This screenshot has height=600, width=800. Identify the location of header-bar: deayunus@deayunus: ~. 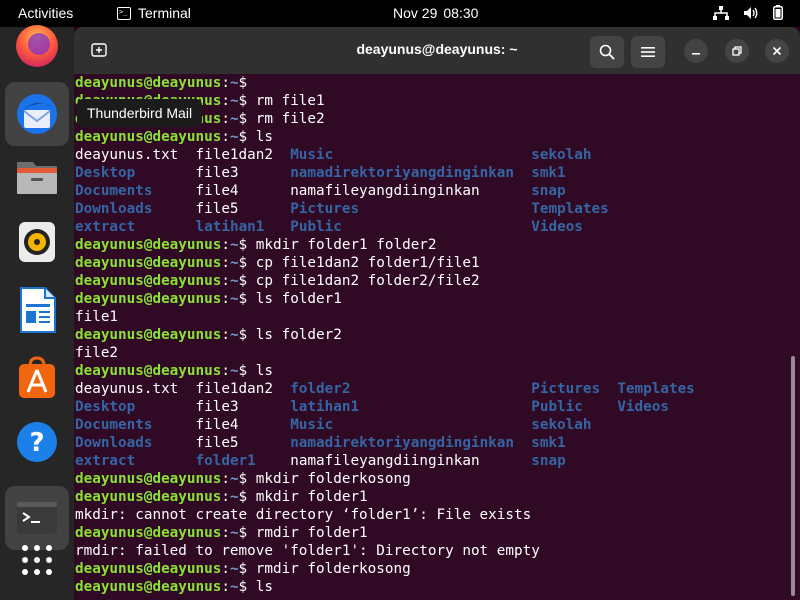
(437, 50).